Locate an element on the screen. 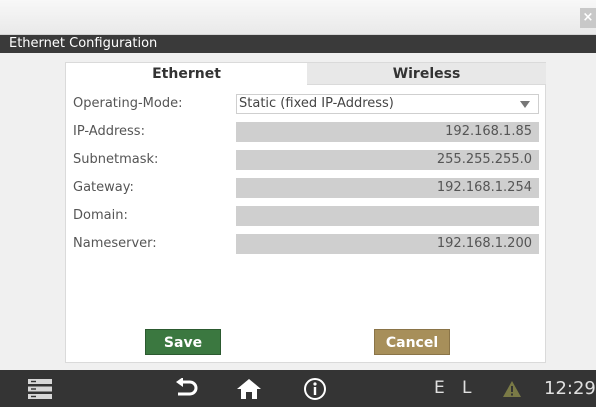 This screenshot has height=414, width=596. top-bar: × is located at coordinates (298, 17).